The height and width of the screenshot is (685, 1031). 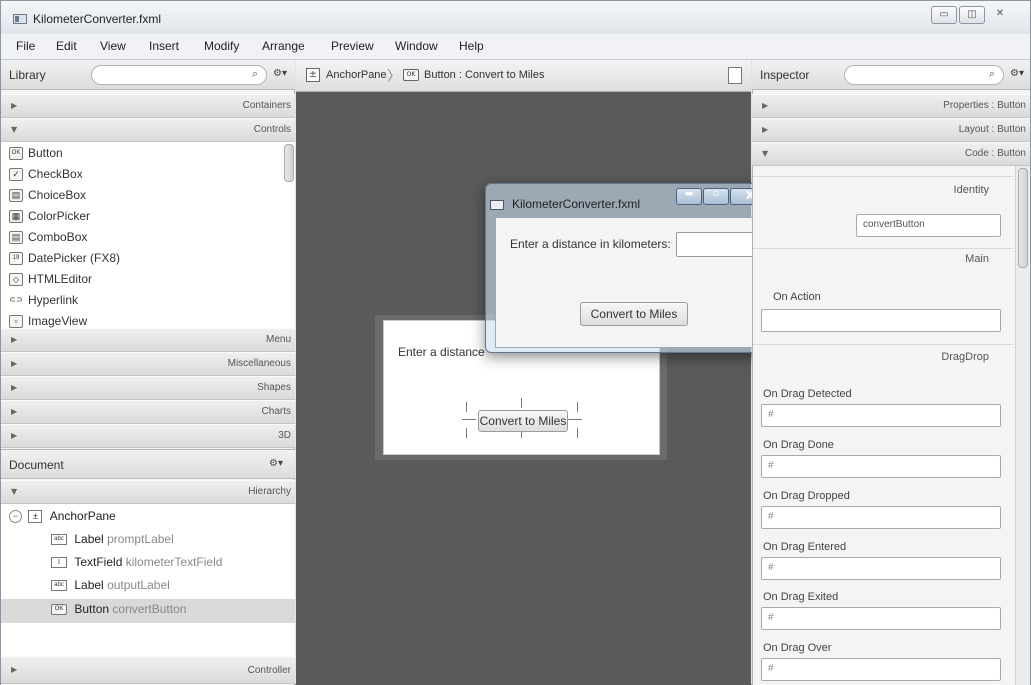 What do you see at coordinates (148, 106) in the screenshot?
I see `section-containers: ▶ Containers` at bounding box center [148, 106].